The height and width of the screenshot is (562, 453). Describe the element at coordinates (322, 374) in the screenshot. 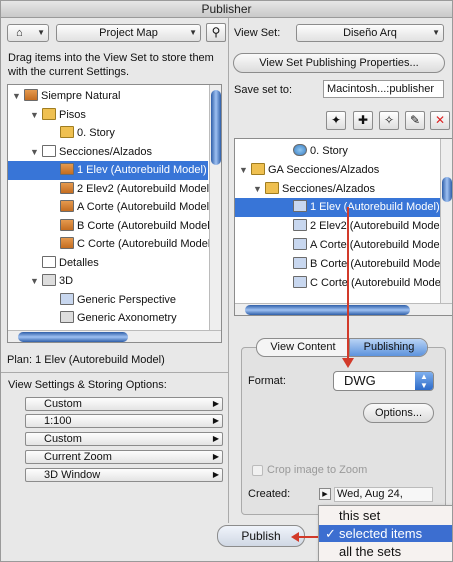

I see `annotation-arrows` at that location.